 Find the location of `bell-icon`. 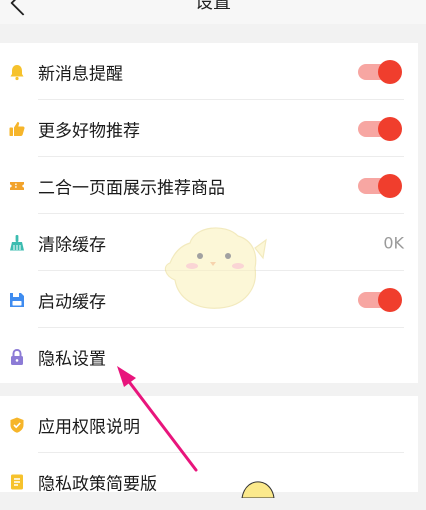

bell-icon is located at coordinates (17, 72).